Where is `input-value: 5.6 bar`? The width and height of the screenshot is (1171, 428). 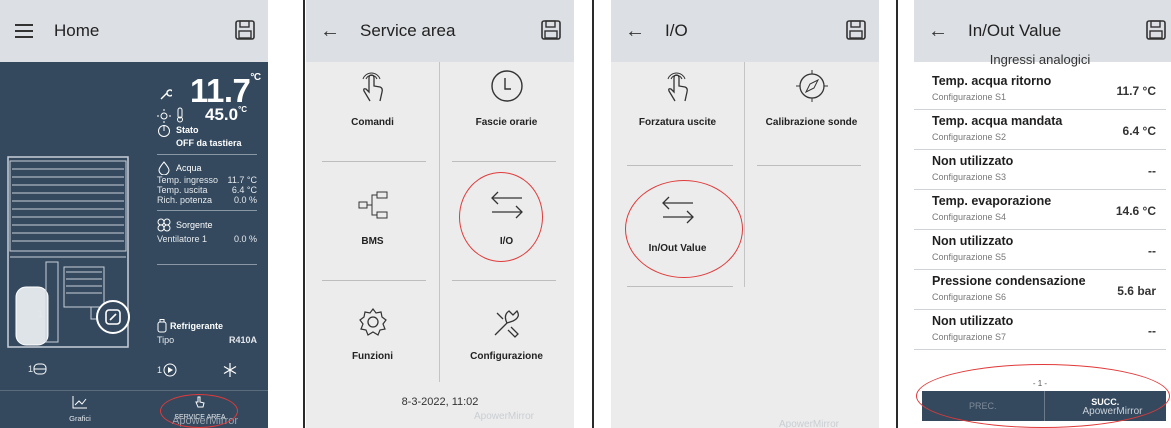
input-value: 5.6 bar is located at coordinates (1136, 291).